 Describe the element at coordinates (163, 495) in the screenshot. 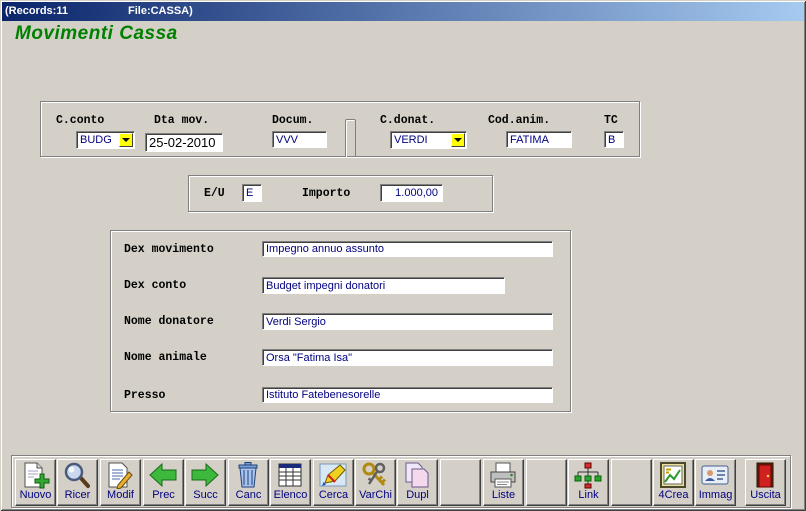

I see `toolbar-button-label: Prec` at that location.